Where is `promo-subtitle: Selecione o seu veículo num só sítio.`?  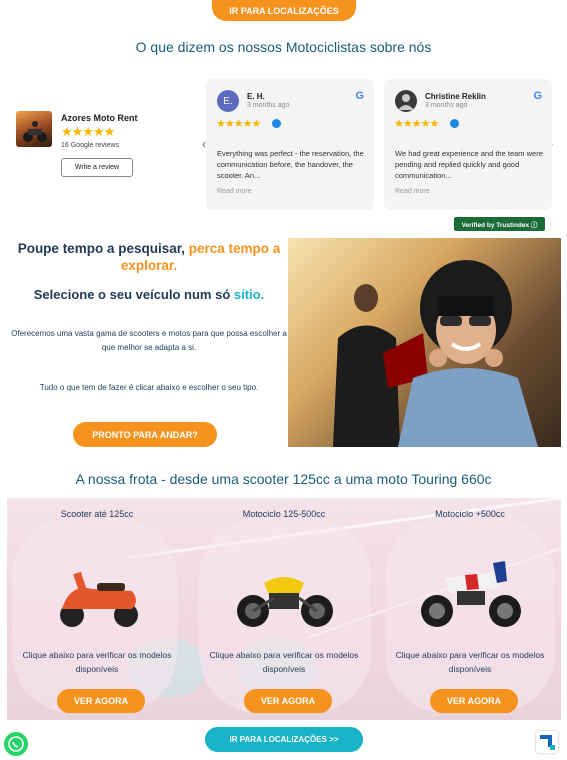
promo-subtitle: Selecione o seu veículo num só sítio. is located at coordinates (149, 294).